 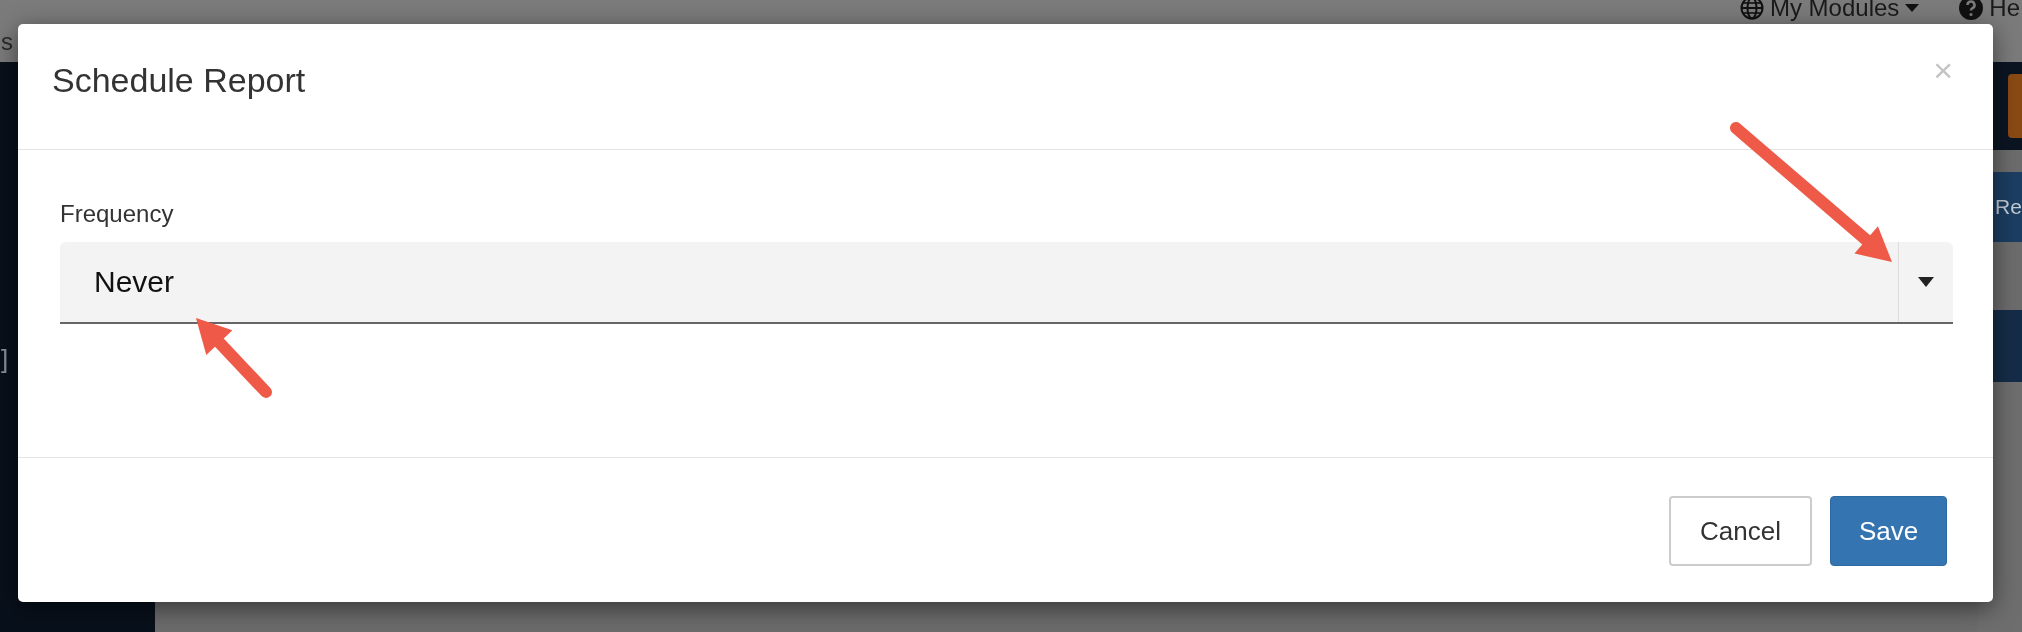 What do you see at coordinates (2015, 106) in the screenshot?
I see `toolbar-button` at bounding box center [2015, 106].